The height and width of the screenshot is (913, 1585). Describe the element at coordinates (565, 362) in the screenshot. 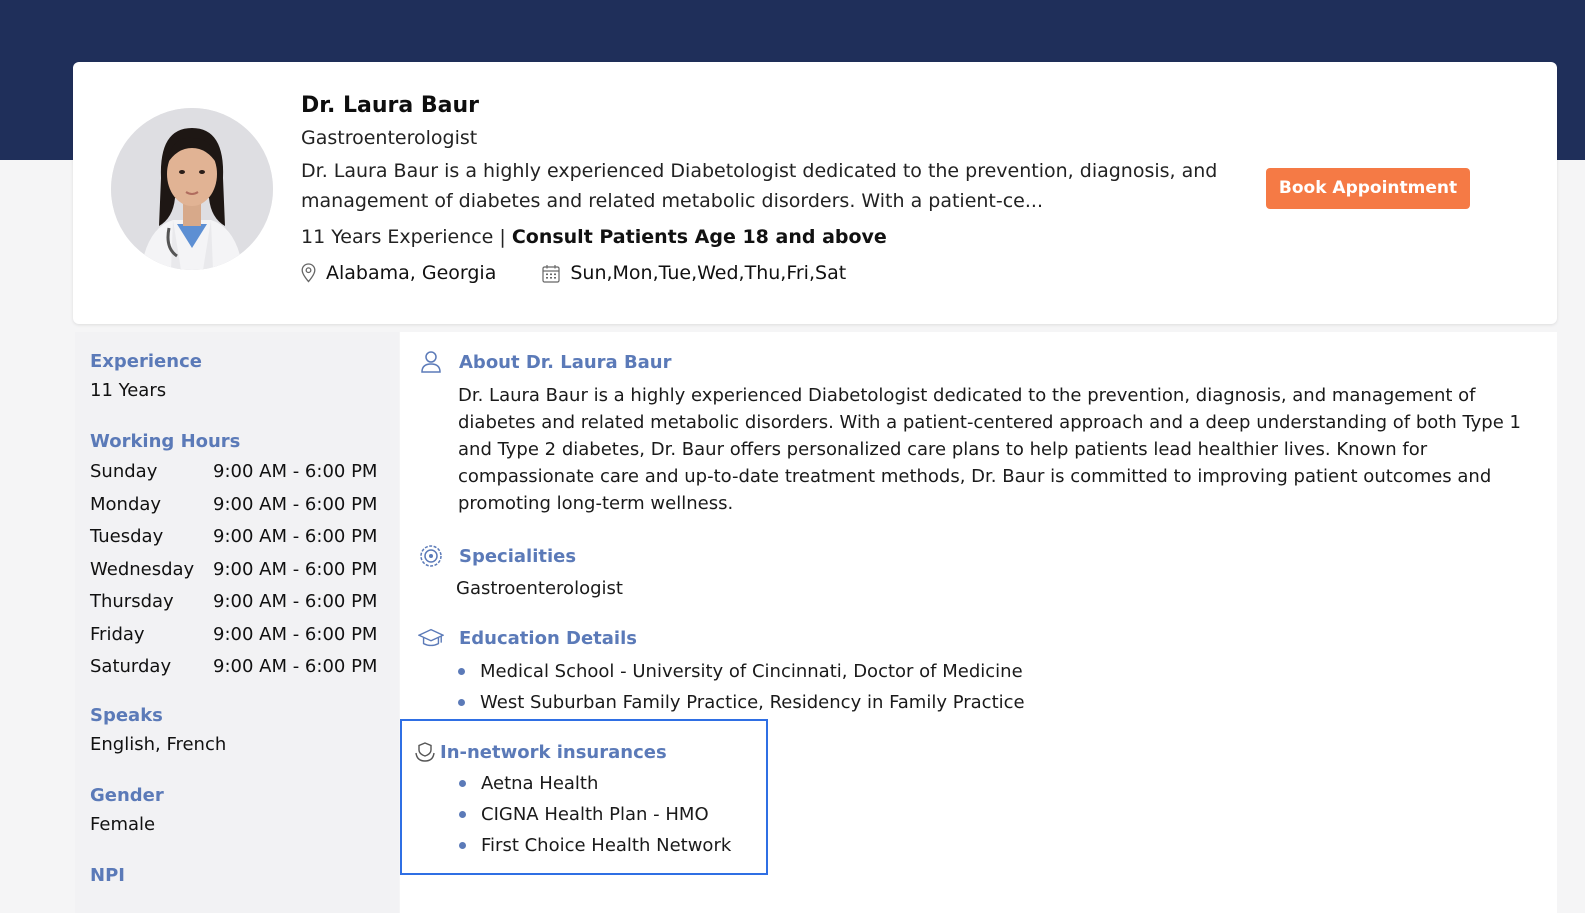

I see `about-title: About Dr. Laura Baur` at that location.